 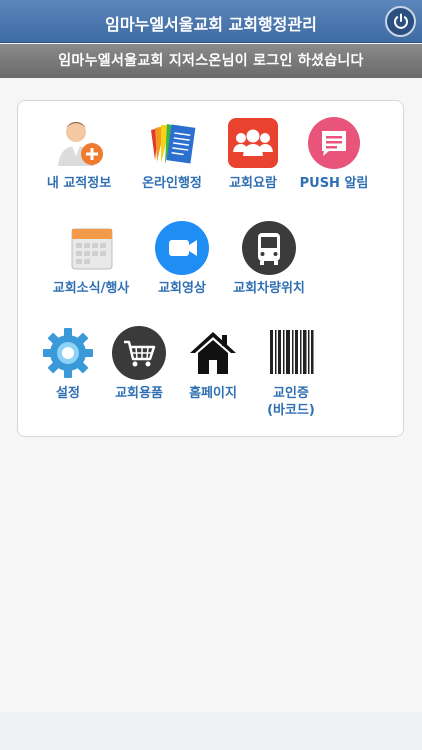 I want to click on power-button, so click(x=400, y=21).